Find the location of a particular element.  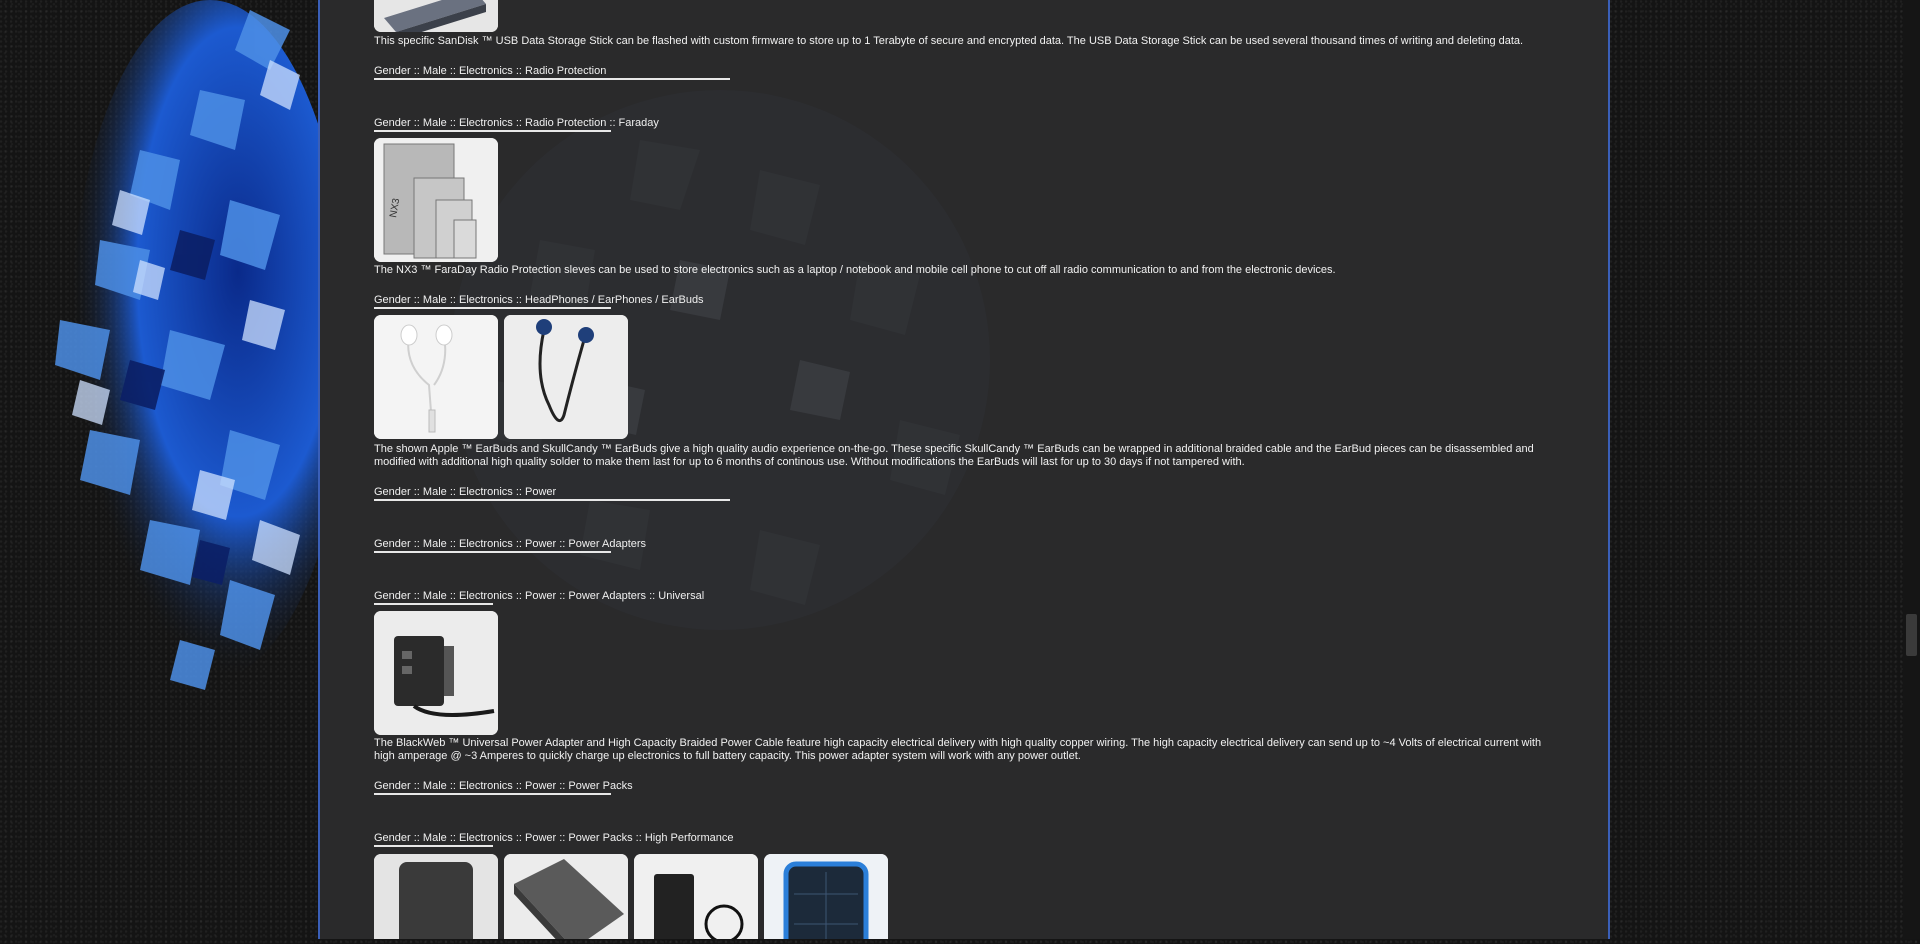

power-pack-cable-image is located at coordinates (696, 896).